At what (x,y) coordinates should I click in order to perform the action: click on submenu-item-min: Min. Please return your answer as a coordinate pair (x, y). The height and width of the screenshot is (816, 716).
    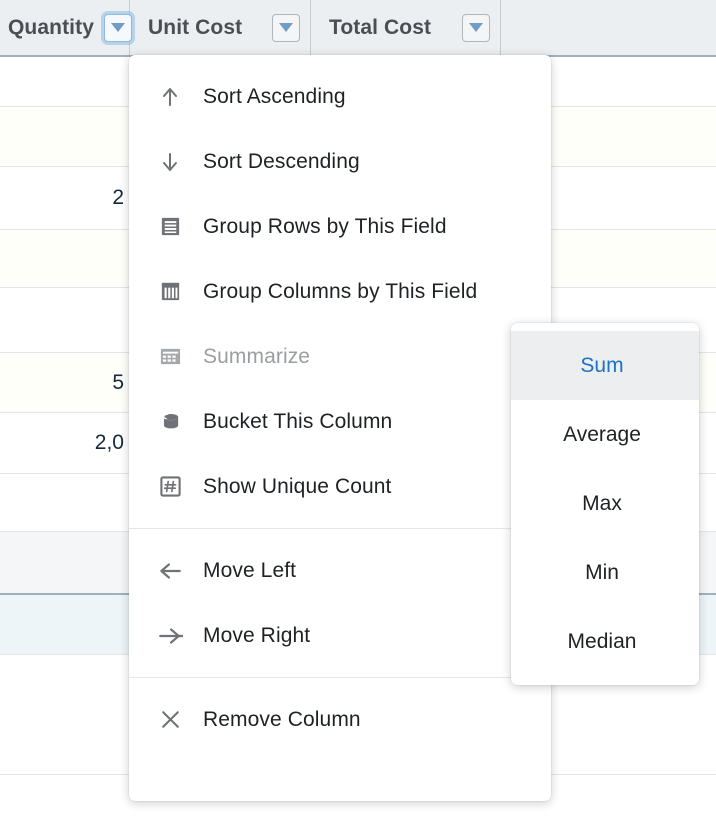
    Looking at the image, I should click on (605, 572).